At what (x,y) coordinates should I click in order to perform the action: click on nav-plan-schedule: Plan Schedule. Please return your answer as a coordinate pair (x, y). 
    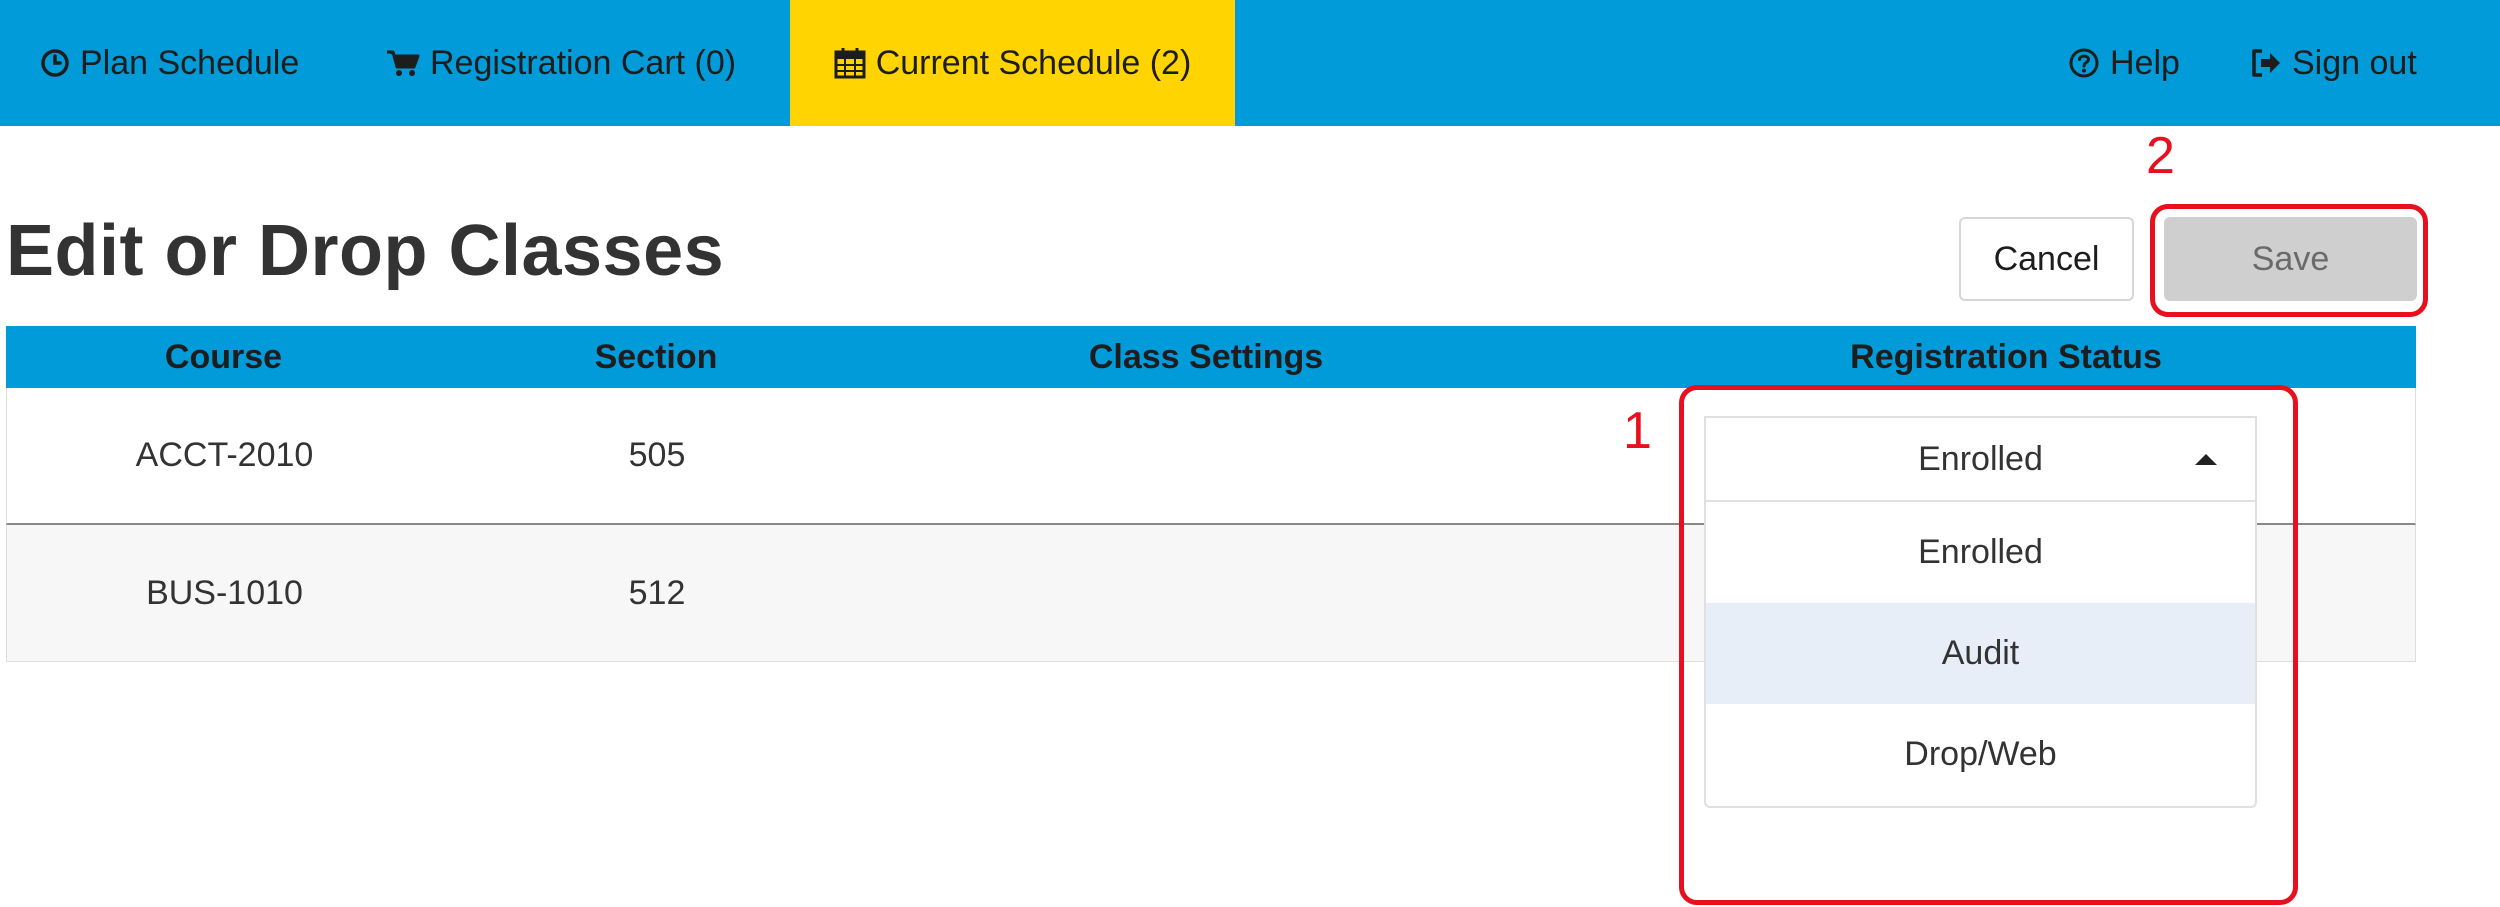
    Looking at the image, I should click on (169, 63).